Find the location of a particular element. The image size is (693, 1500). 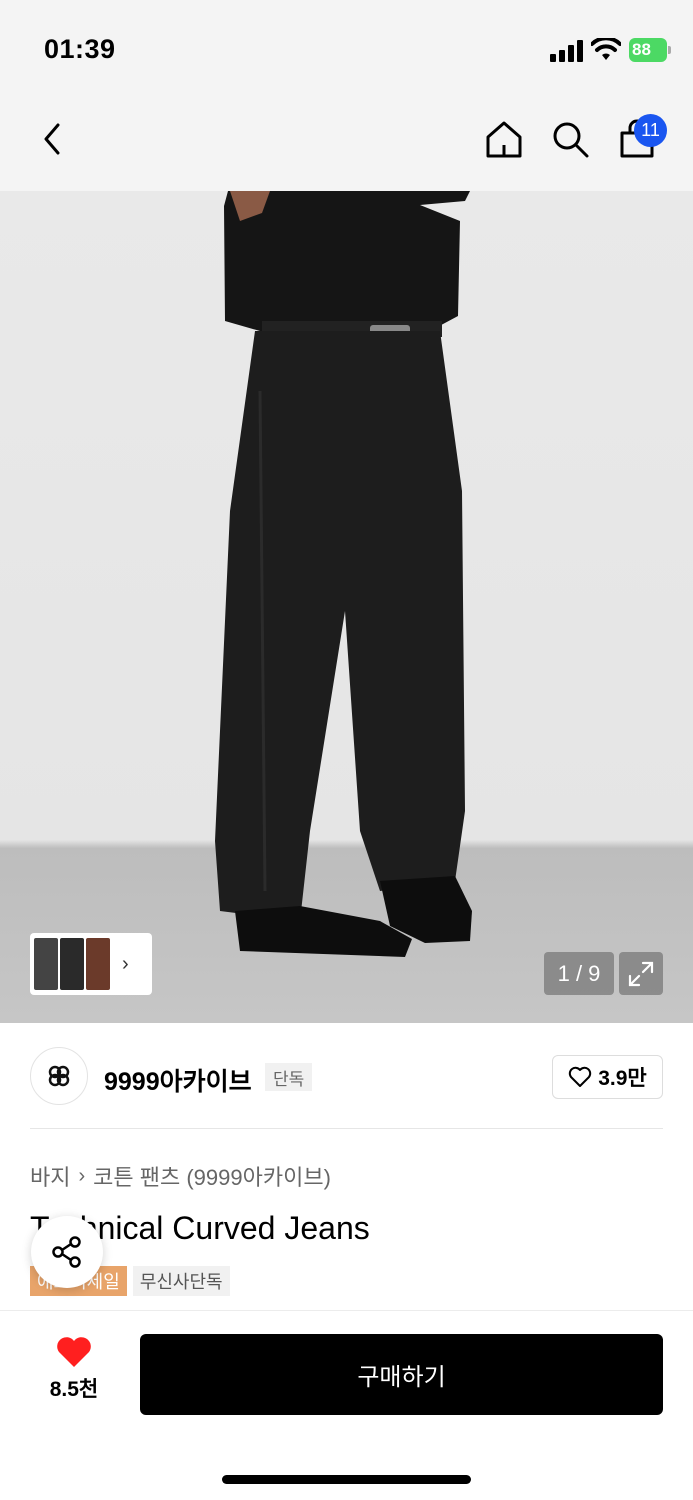

expand-icon is located at coordinates (641, 973).